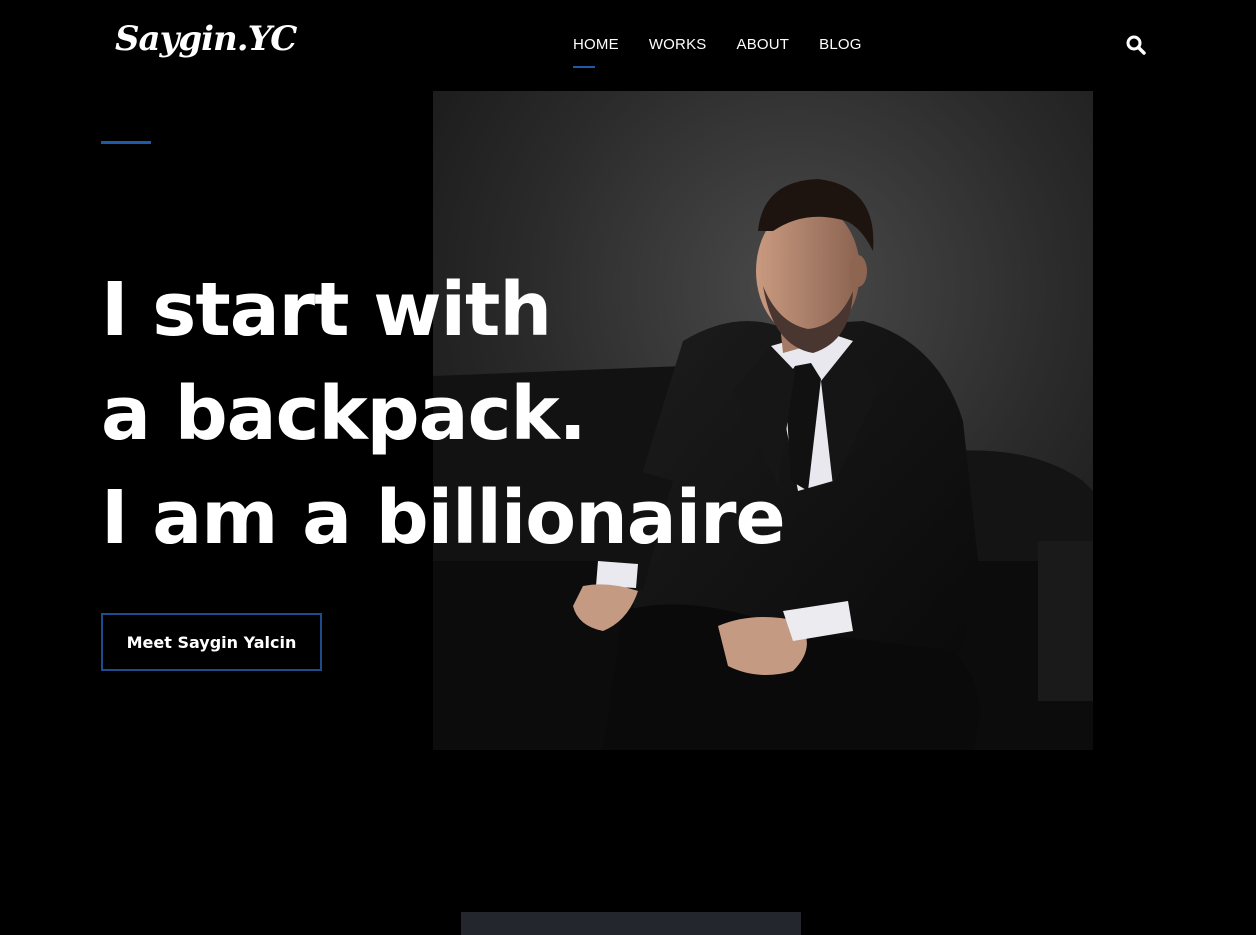 This screenshot has width=1256, height=935. Describe the element at coordinates (631, 923) in the screenshot. I see `bottom-section-tab` at that location.